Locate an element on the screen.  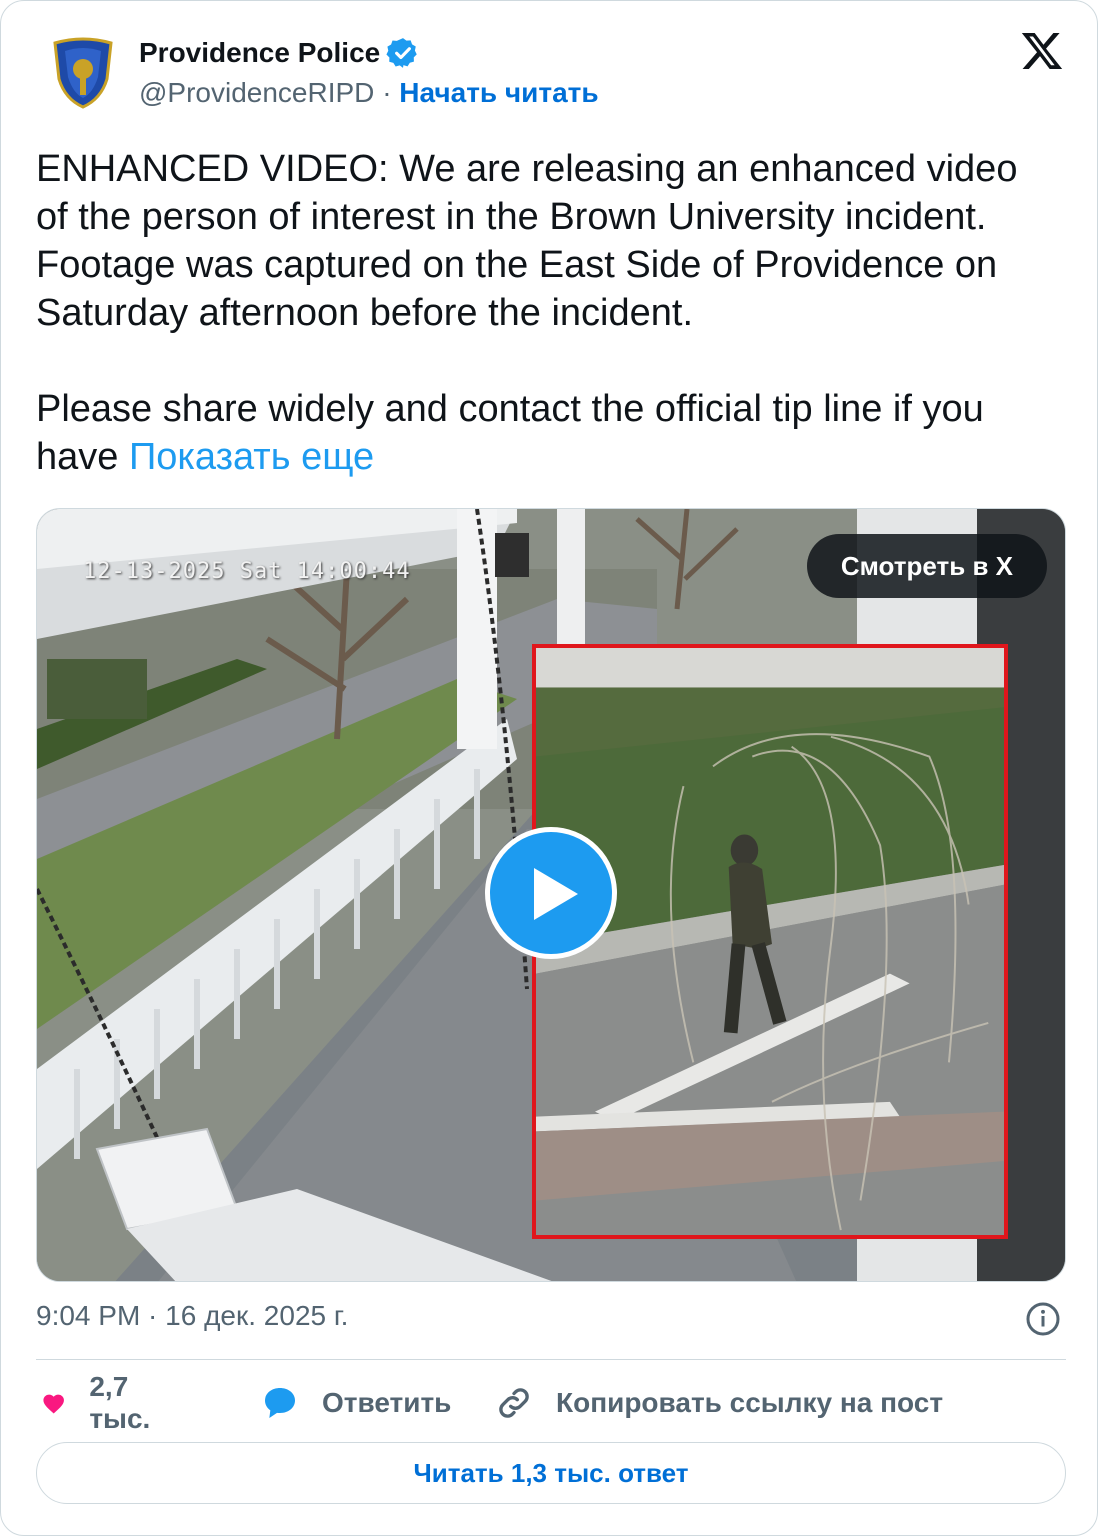
link-icon is located at coordinates (514, 1403).